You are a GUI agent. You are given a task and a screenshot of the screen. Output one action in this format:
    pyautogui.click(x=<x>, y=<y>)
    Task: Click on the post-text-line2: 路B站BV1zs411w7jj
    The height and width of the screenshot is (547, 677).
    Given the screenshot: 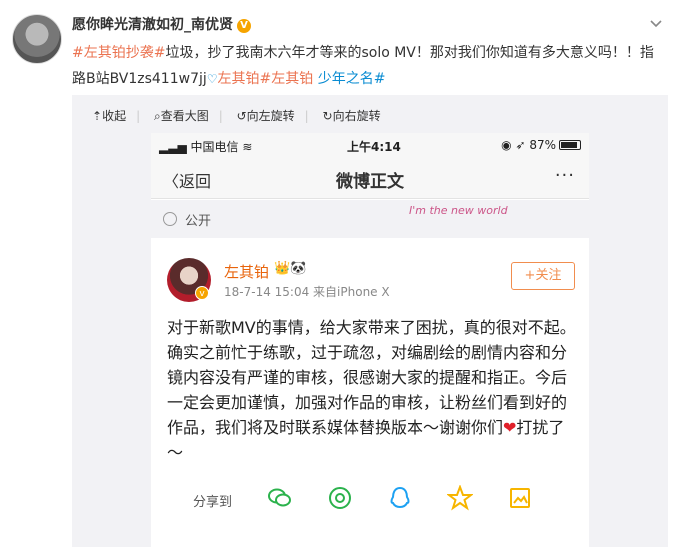 What is the action you would take?
    pyautogui.click(x=139, y=79)
    